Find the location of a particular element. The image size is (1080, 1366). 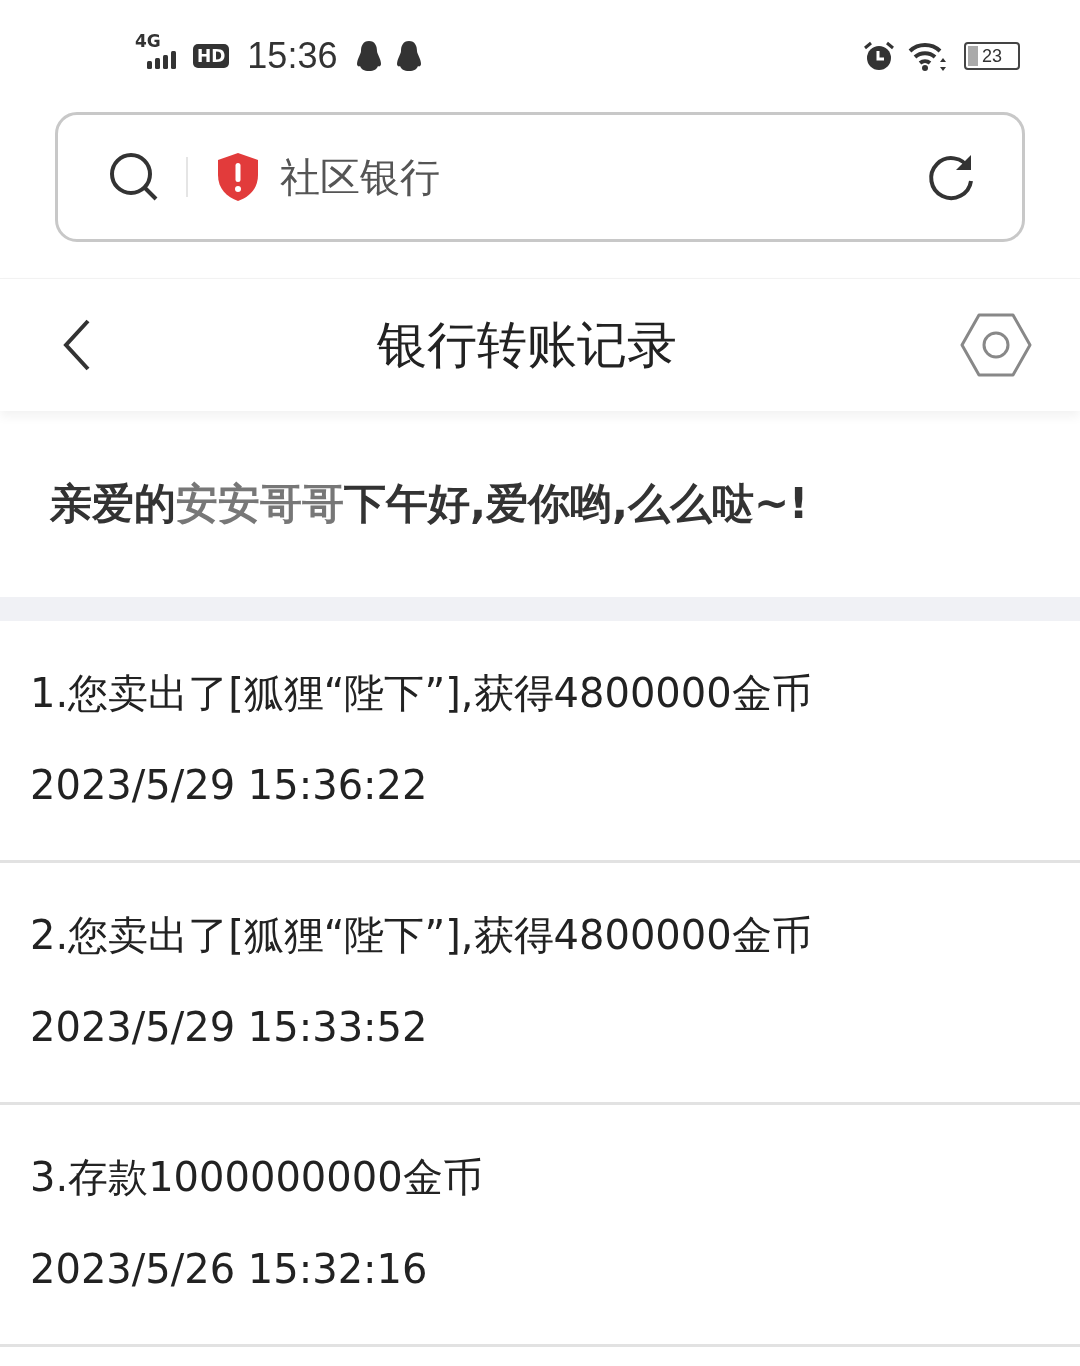

battery-fill is located at coordinates (973, 56).